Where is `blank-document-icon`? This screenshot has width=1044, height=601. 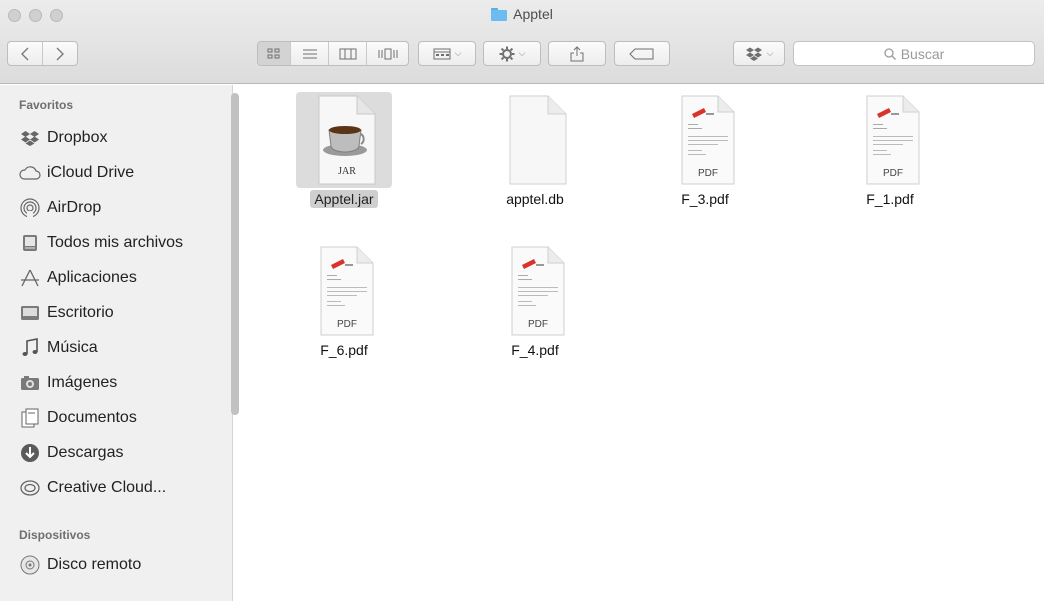
blank-document-icon is located at coordinates (538, 140).